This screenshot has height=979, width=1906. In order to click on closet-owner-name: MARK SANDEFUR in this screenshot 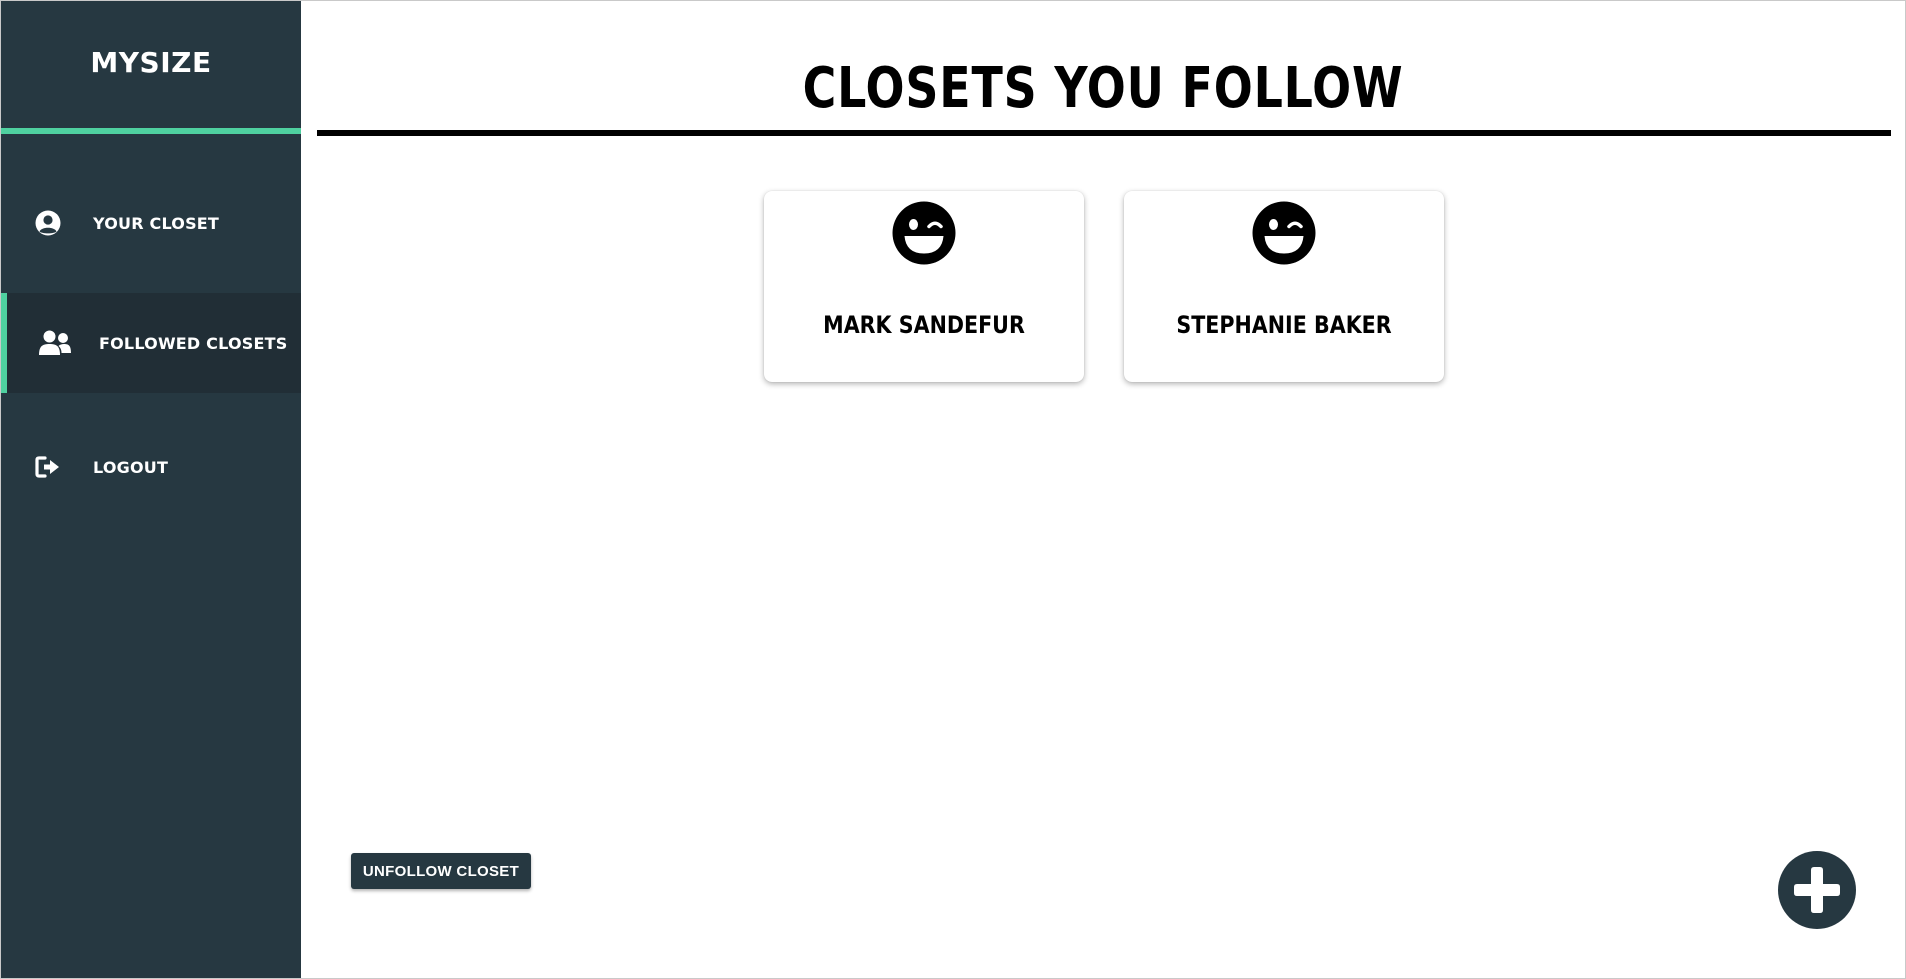, I will do `click(924, 325)`.